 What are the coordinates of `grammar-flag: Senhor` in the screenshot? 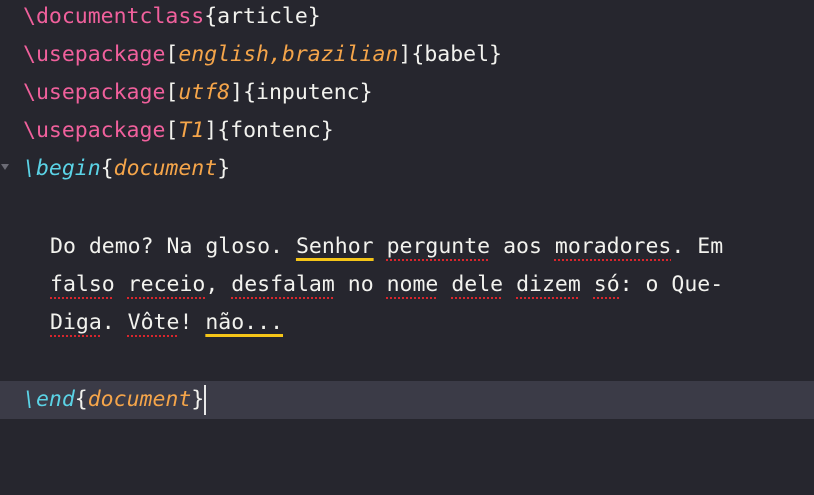 It's located at (335, 246).